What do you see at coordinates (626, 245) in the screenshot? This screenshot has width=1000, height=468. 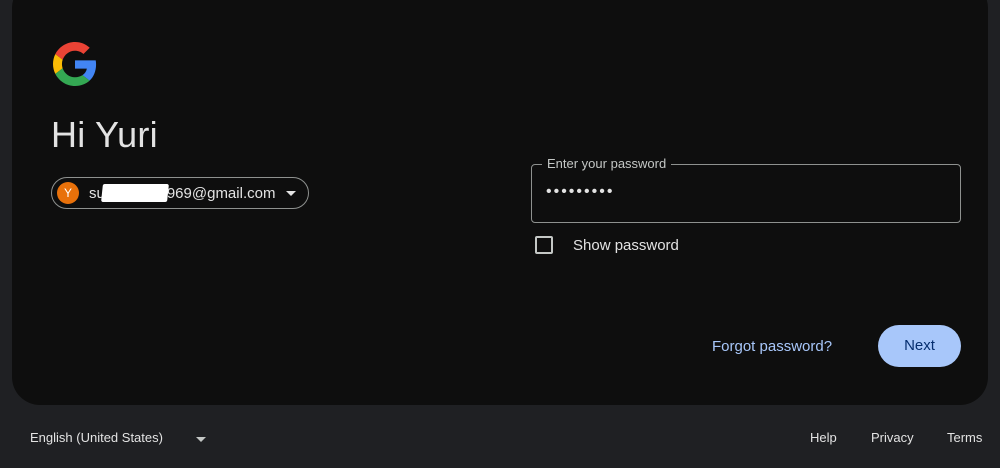 I see `show-password-label: Show password` at bounding box center [626, 245].